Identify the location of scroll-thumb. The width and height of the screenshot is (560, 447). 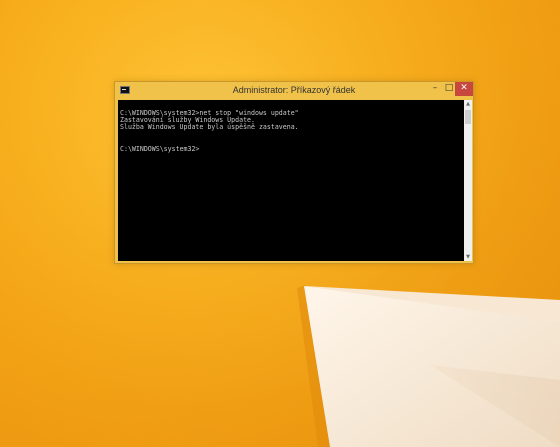
(468, 117).